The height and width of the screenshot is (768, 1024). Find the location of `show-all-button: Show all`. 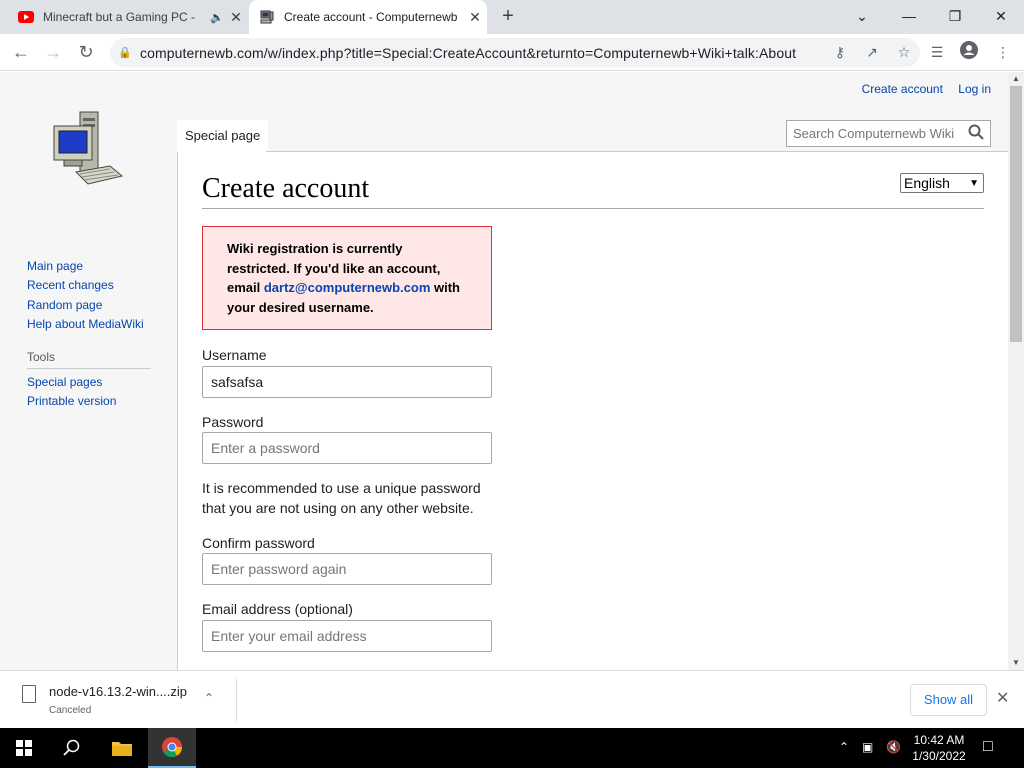

show-all-button: Show all is located at coordinates (948, 700).